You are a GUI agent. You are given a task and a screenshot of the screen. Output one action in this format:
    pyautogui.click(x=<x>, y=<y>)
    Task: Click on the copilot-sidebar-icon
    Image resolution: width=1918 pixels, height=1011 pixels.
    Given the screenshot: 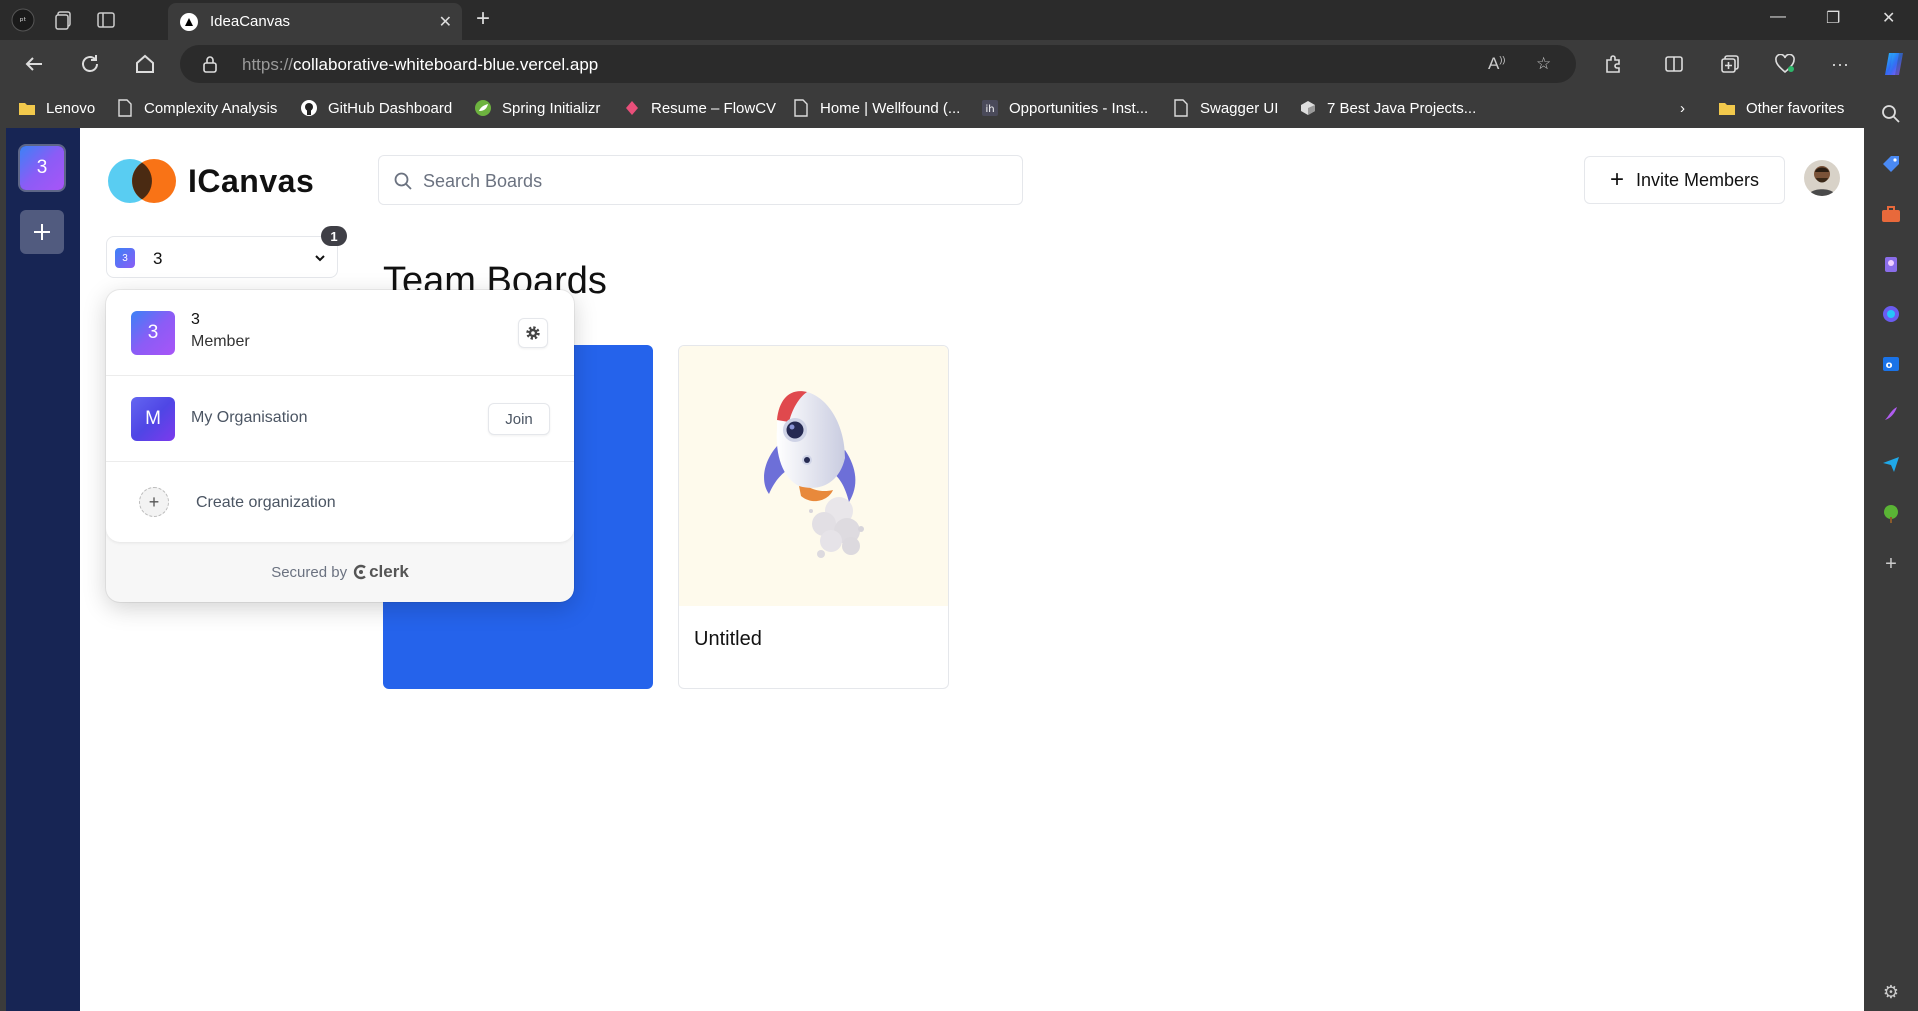 What is the action you would take?
    pyautogui.click(x=1891, y=314)
    